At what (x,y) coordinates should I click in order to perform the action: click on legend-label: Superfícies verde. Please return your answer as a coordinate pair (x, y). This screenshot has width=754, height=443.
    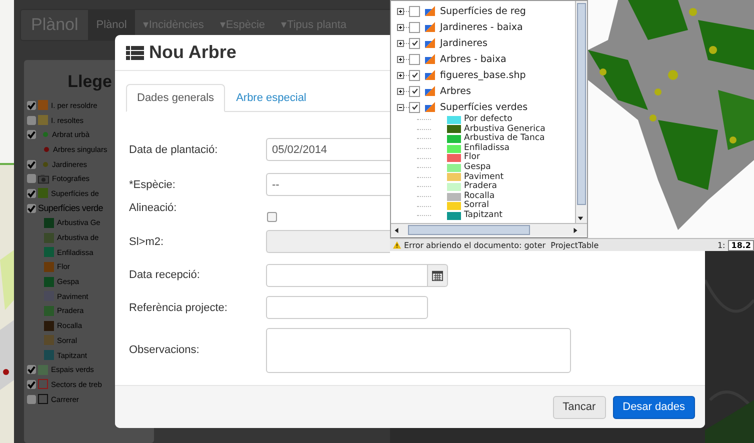
    Looking at the image, I should click on (70, 208).